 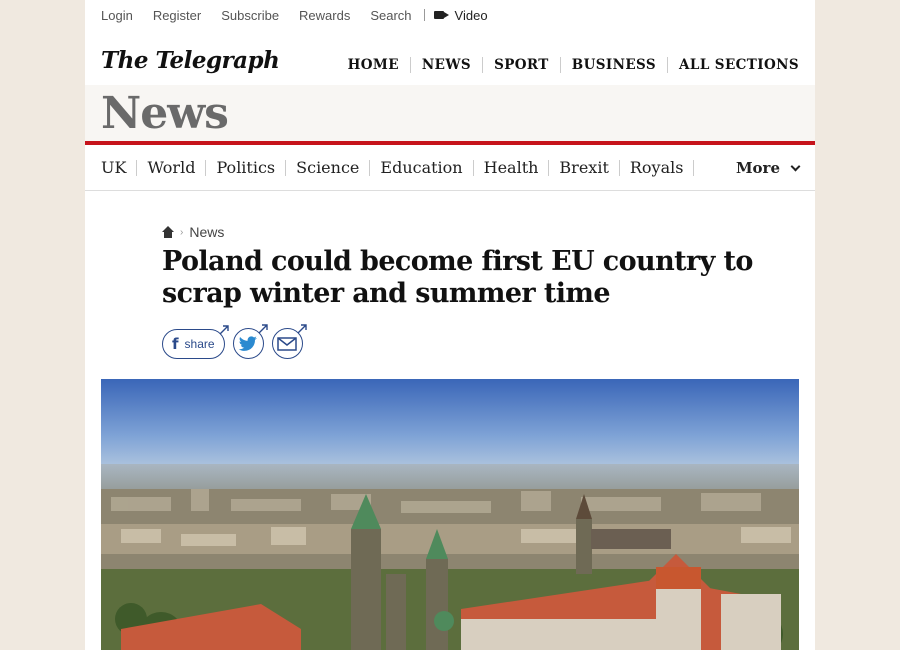 I want to click on main-nav: HOME NEWS SPORT BUSINESS ALL SECTIONS, so click(x=568, y=65).